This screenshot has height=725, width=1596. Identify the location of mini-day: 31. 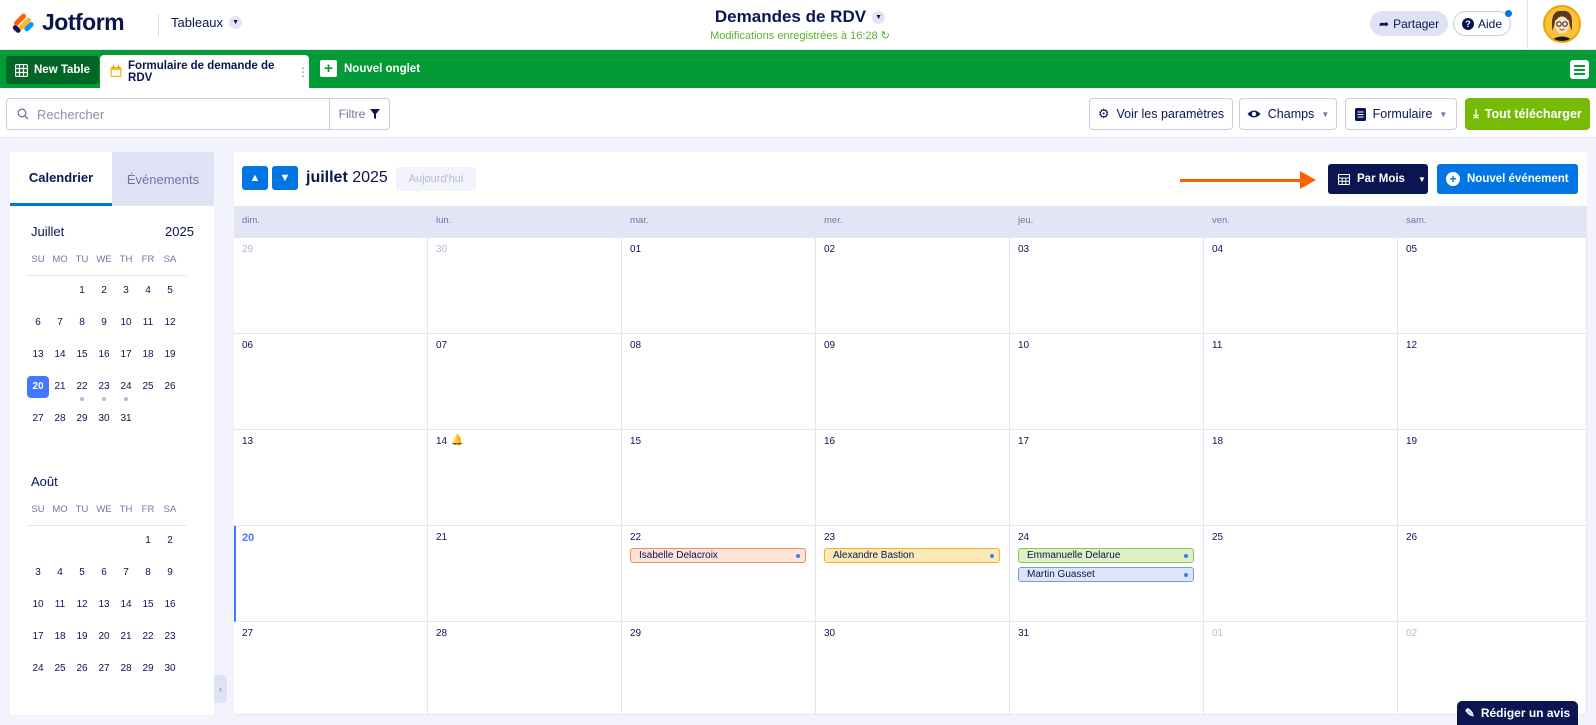
(126, 419).